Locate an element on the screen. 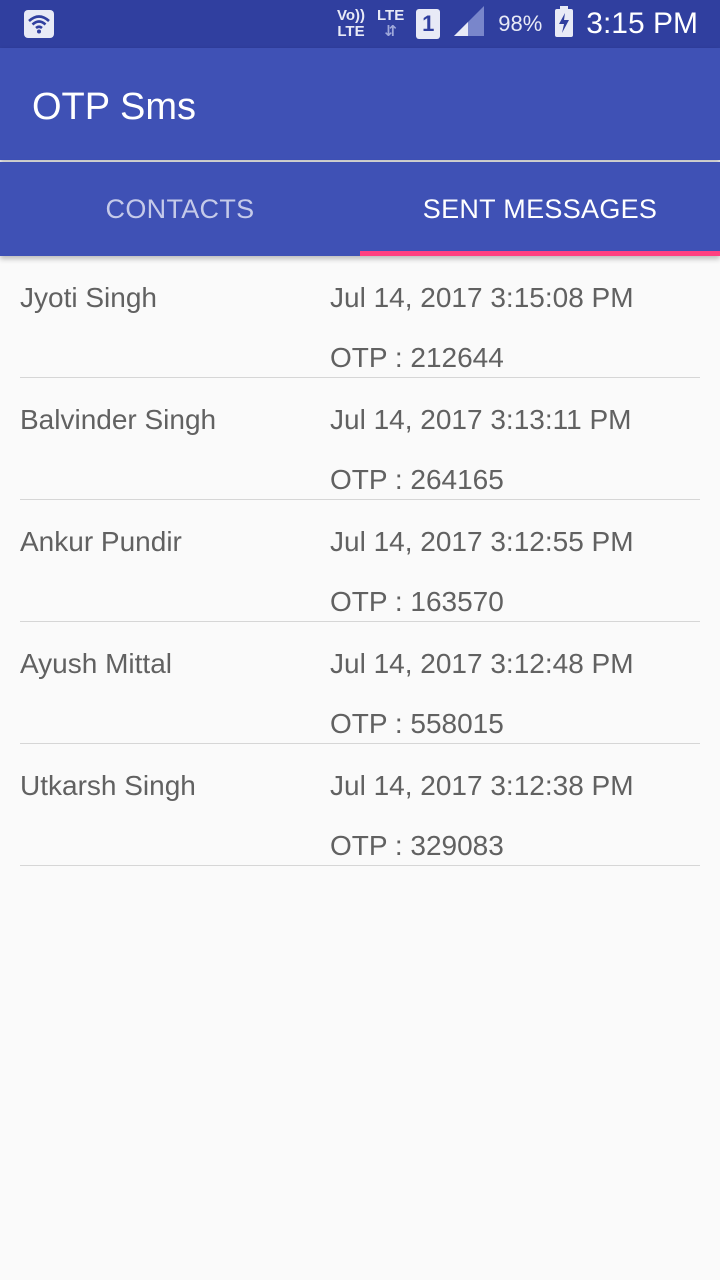  sim-slot-badge: 1 is located at coordinates (428, 24).